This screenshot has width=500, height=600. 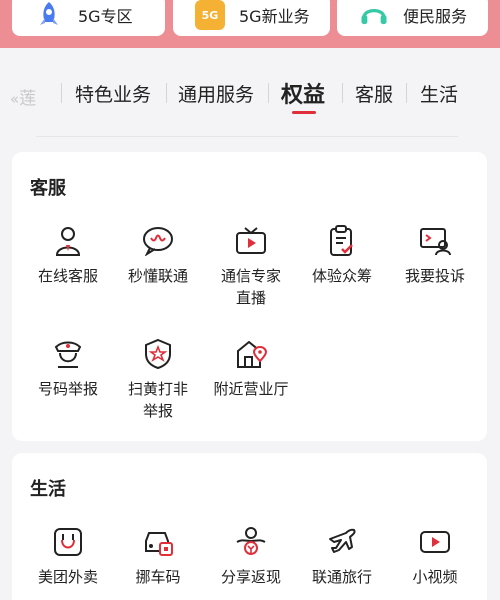 I want to click on grid-item-label: 联通旅行, so click(x=341, y=577).